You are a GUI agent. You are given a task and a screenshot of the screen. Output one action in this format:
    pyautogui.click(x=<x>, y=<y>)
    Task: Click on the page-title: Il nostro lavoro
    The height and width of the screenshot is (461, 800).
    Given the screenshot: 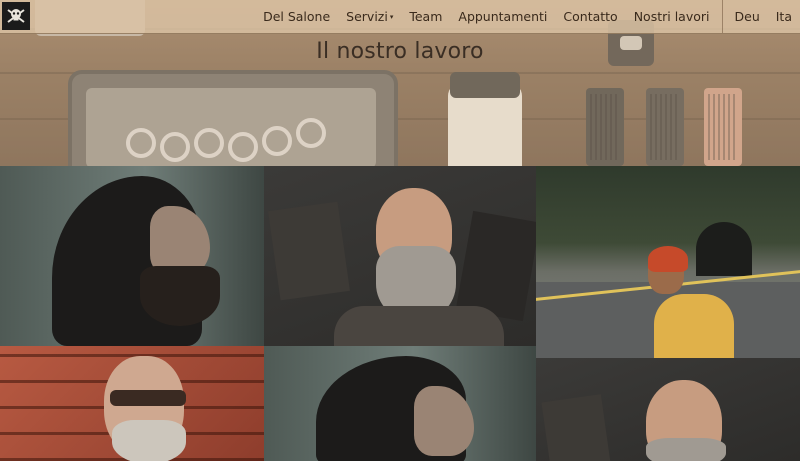 What is the action you would take?
    pyautogui.click(x=400, y=51)
    